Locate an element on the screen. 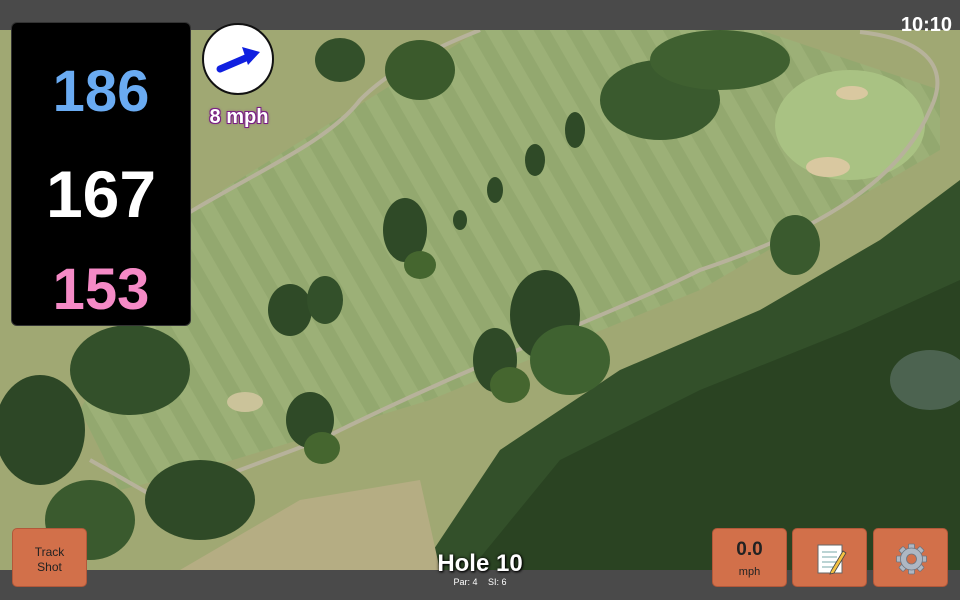  notes-button is located at coordinates (829, 557).